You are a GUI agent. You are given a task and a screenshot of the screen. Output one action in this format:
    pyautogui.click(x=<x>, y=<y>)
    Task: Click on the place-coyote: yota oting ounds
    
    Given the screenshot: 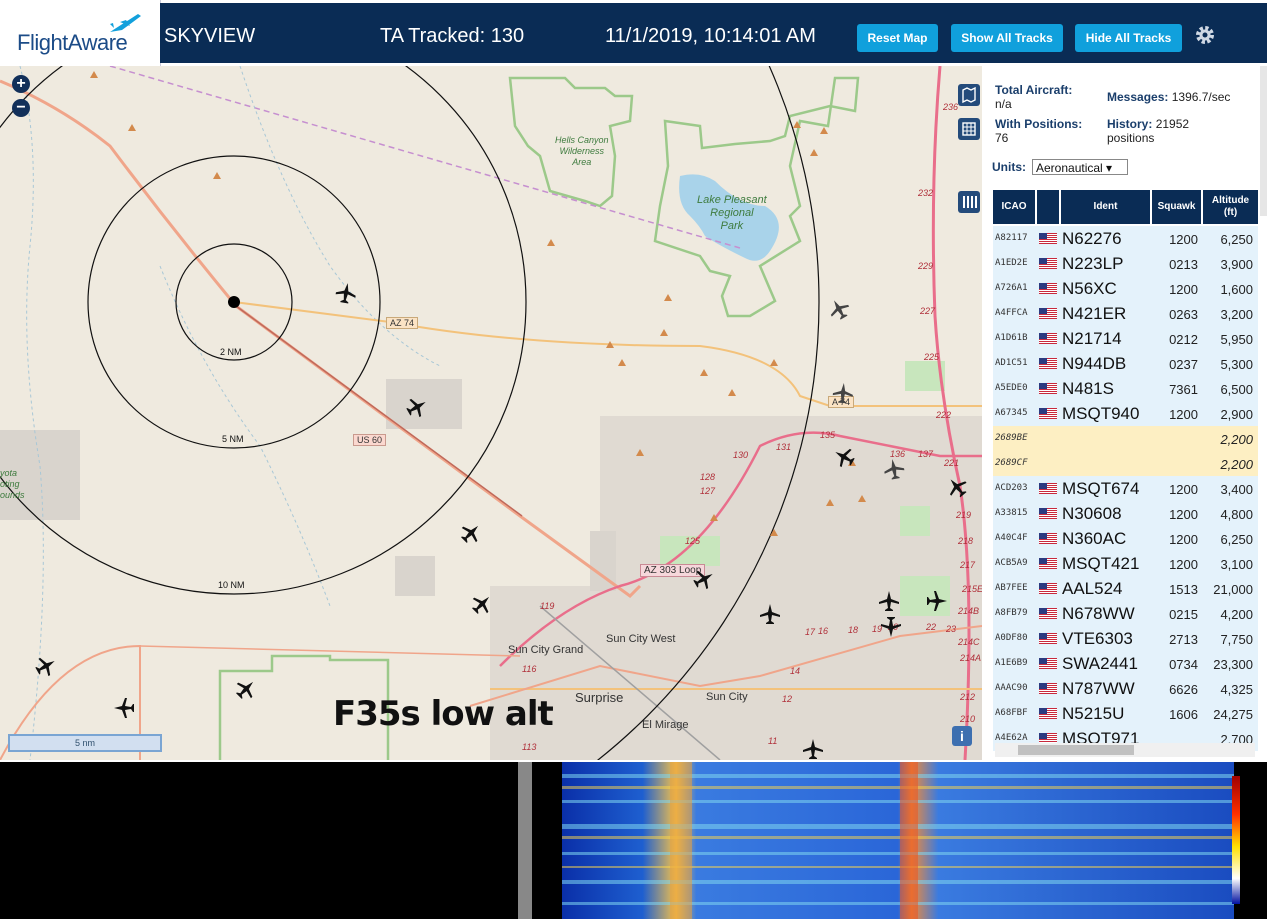 What is the action you would take?
    pyautogui.click(x=12, y=484)
    